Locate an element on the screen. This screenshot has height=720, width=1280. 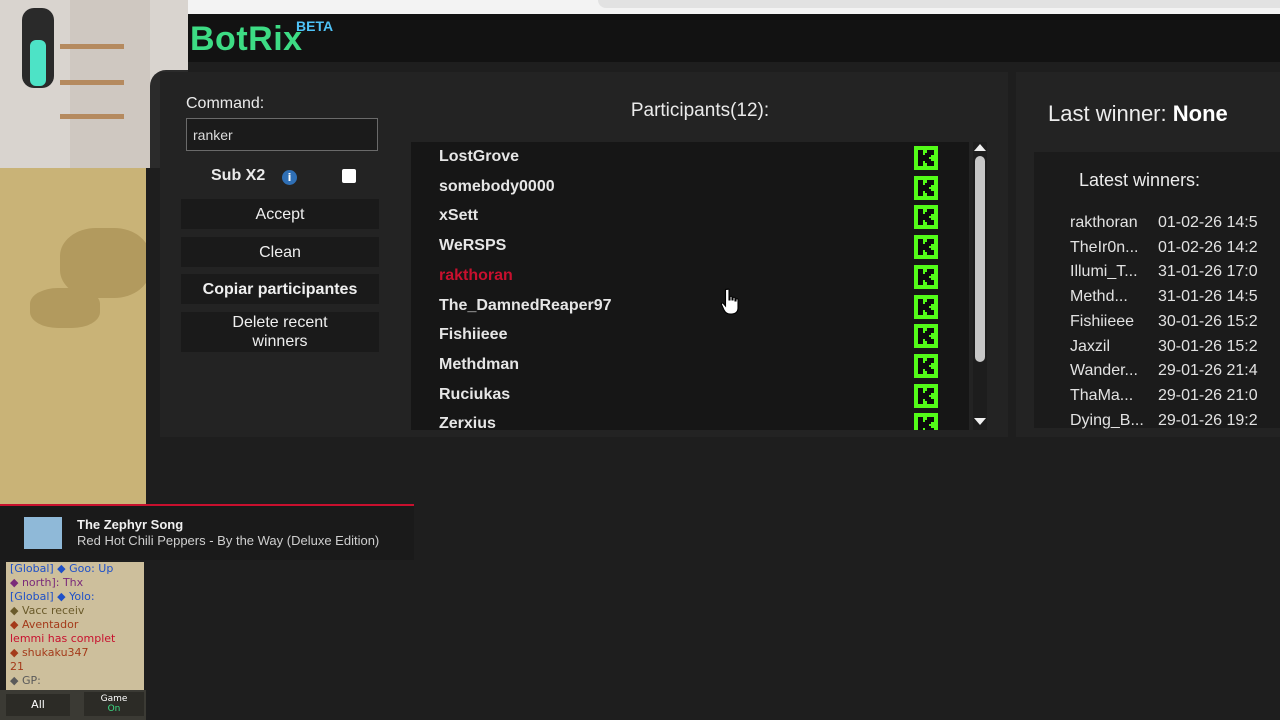
sub-x2-label: Sub X2 is located at coordinates (238, 175).